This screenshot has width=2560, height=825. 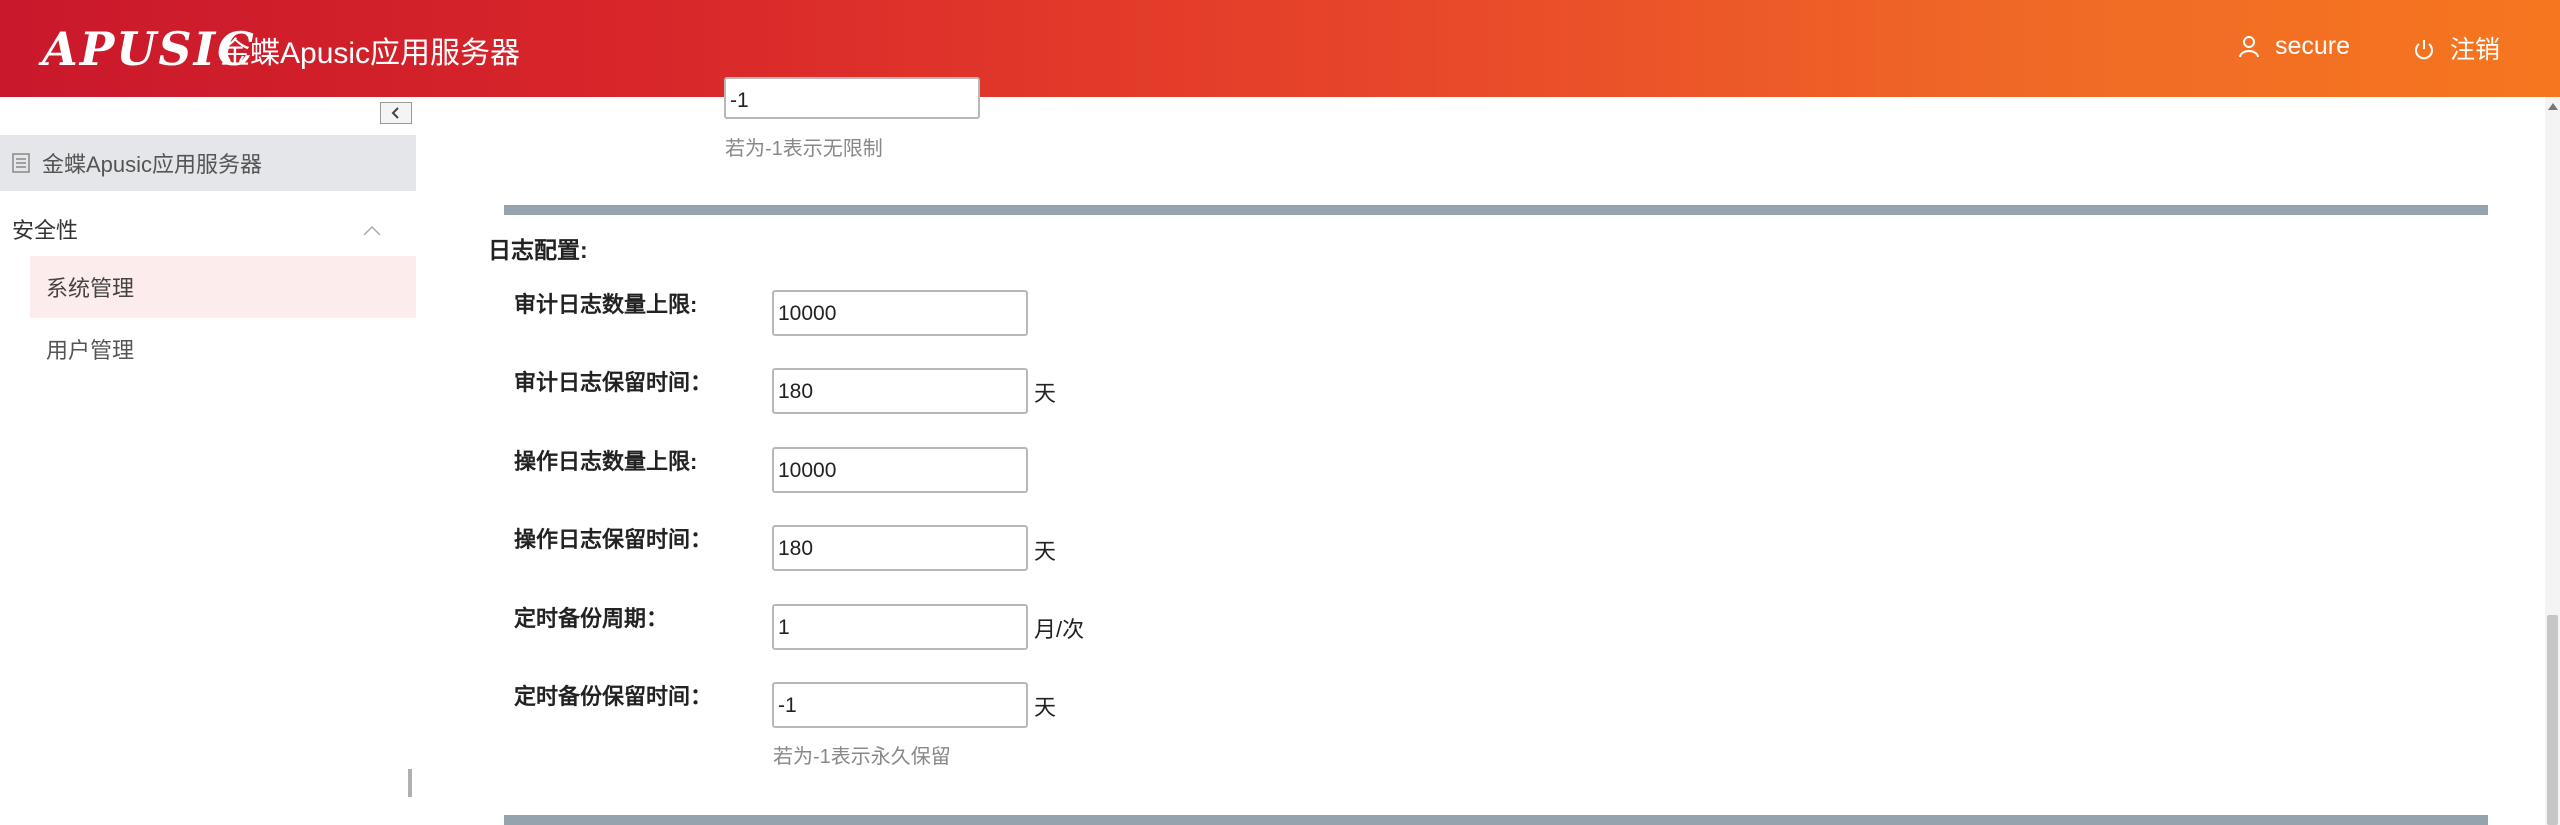 What do you see at coordinates (900, 470) in the screenshot?
I see `operation-log-count-input: 10000` at bounding box center [900, 470].